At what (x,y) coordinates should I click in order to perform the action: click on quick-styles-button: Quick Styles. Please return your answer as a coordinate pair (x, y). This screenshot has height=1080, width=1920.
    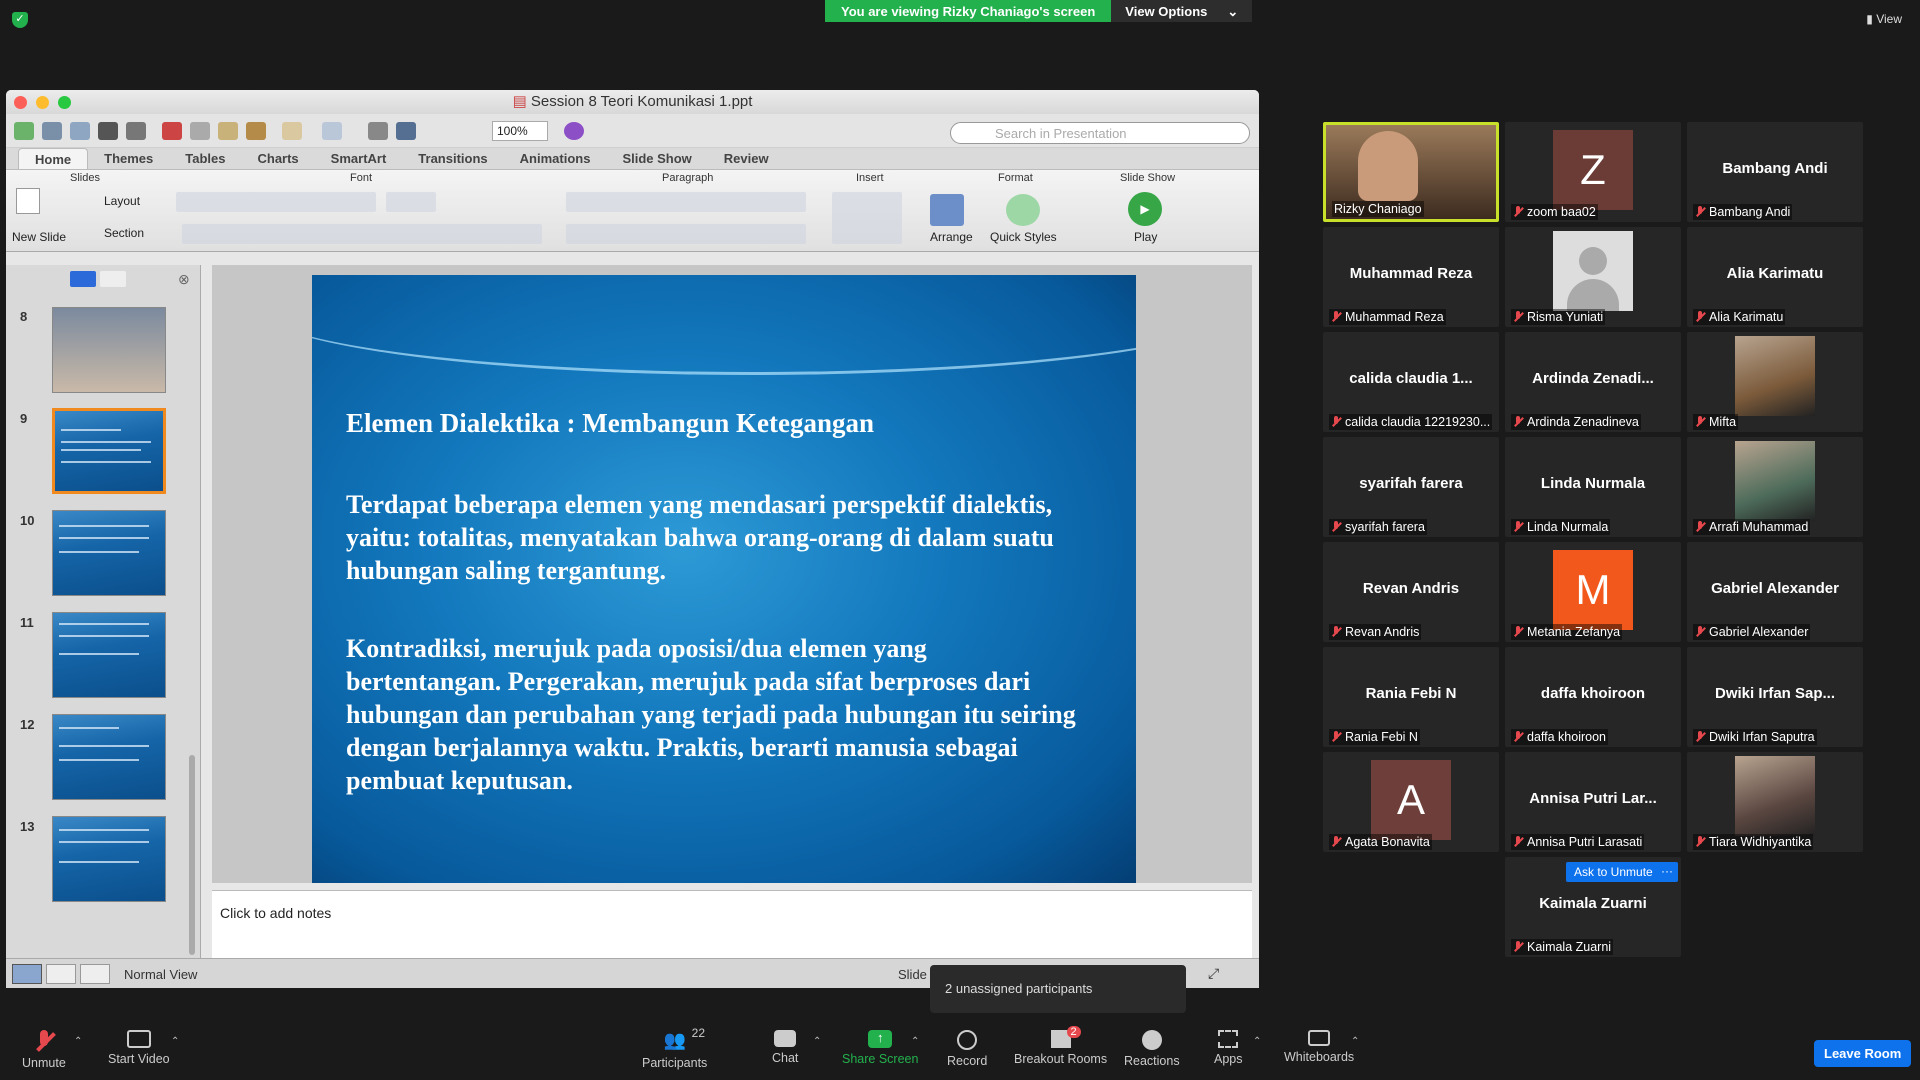
    Looking at the image, I should click on (1023, 237).